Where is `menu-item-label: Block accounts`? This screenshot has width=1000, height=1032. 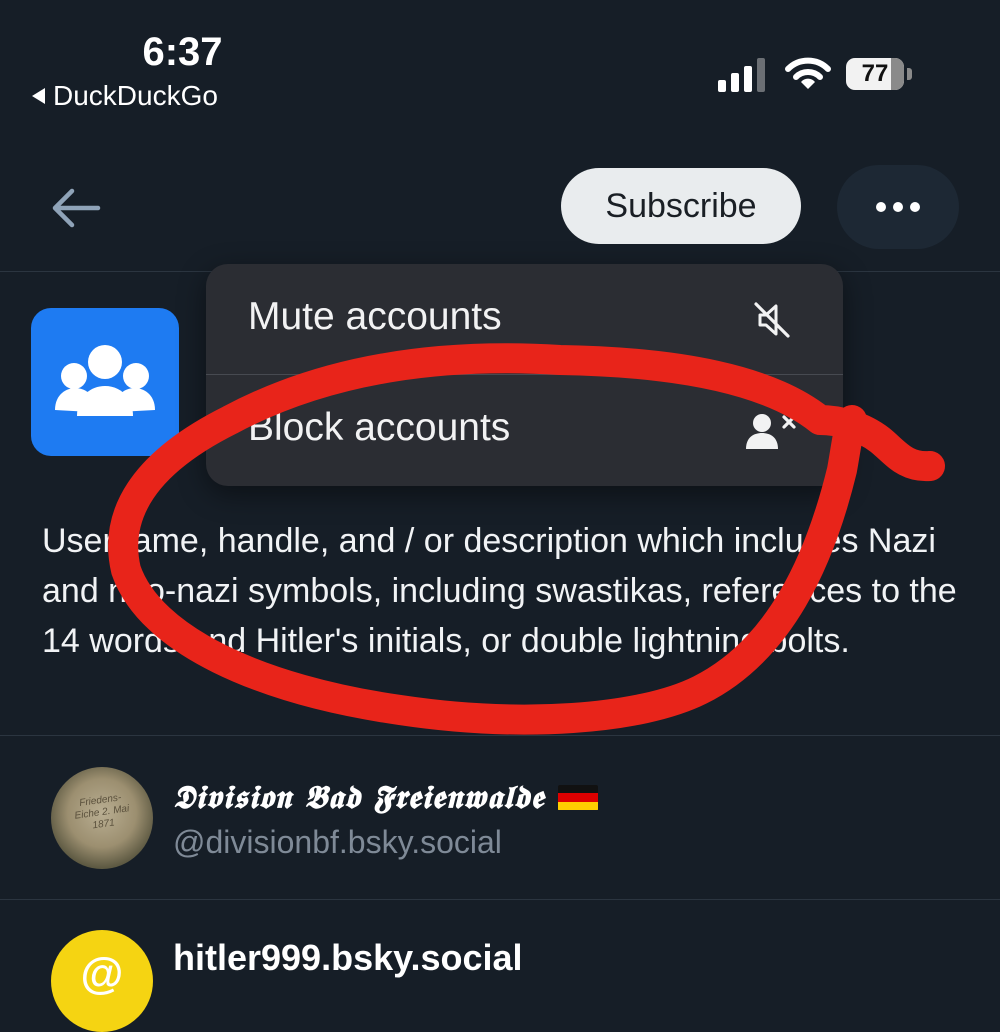
menu-item-label: Block accounts is located at coordinates (379, 427).